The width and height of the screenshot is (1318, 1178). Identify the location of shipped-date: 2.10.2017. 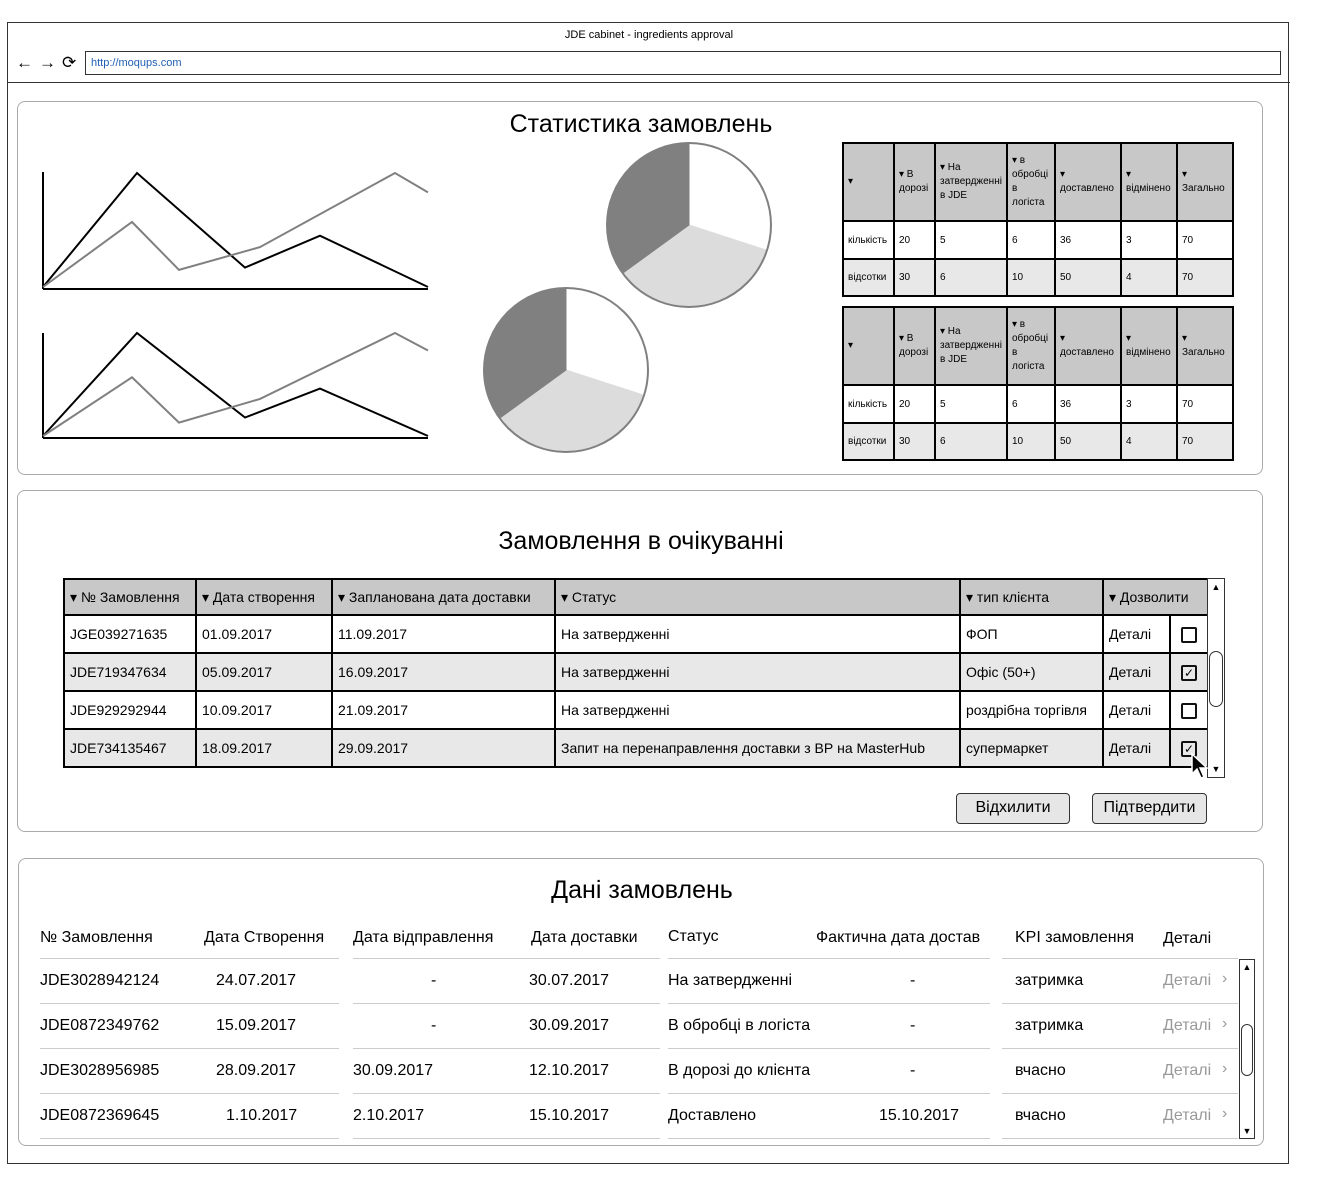
(389, 1115).